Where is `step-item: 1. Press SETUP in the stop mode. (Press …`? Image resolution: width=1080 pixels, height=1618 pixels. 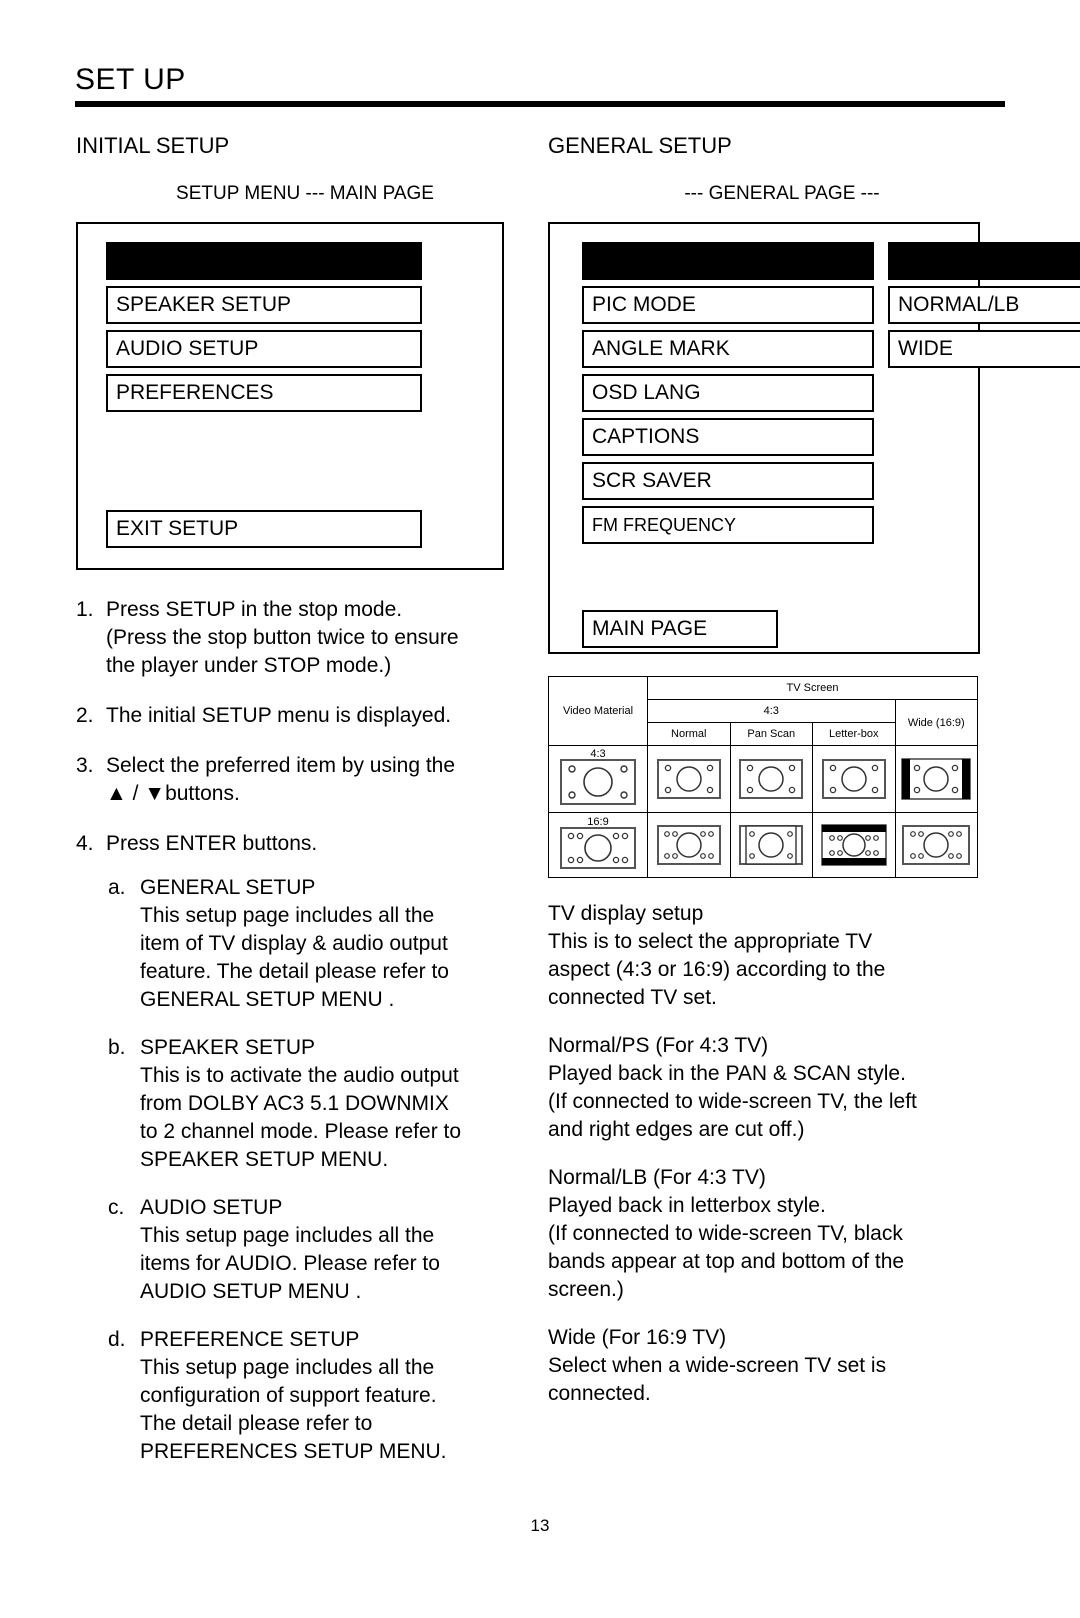
step-item: 1. Press SETUP in the stop mode. (Press … is located at coordinates (293, 638).